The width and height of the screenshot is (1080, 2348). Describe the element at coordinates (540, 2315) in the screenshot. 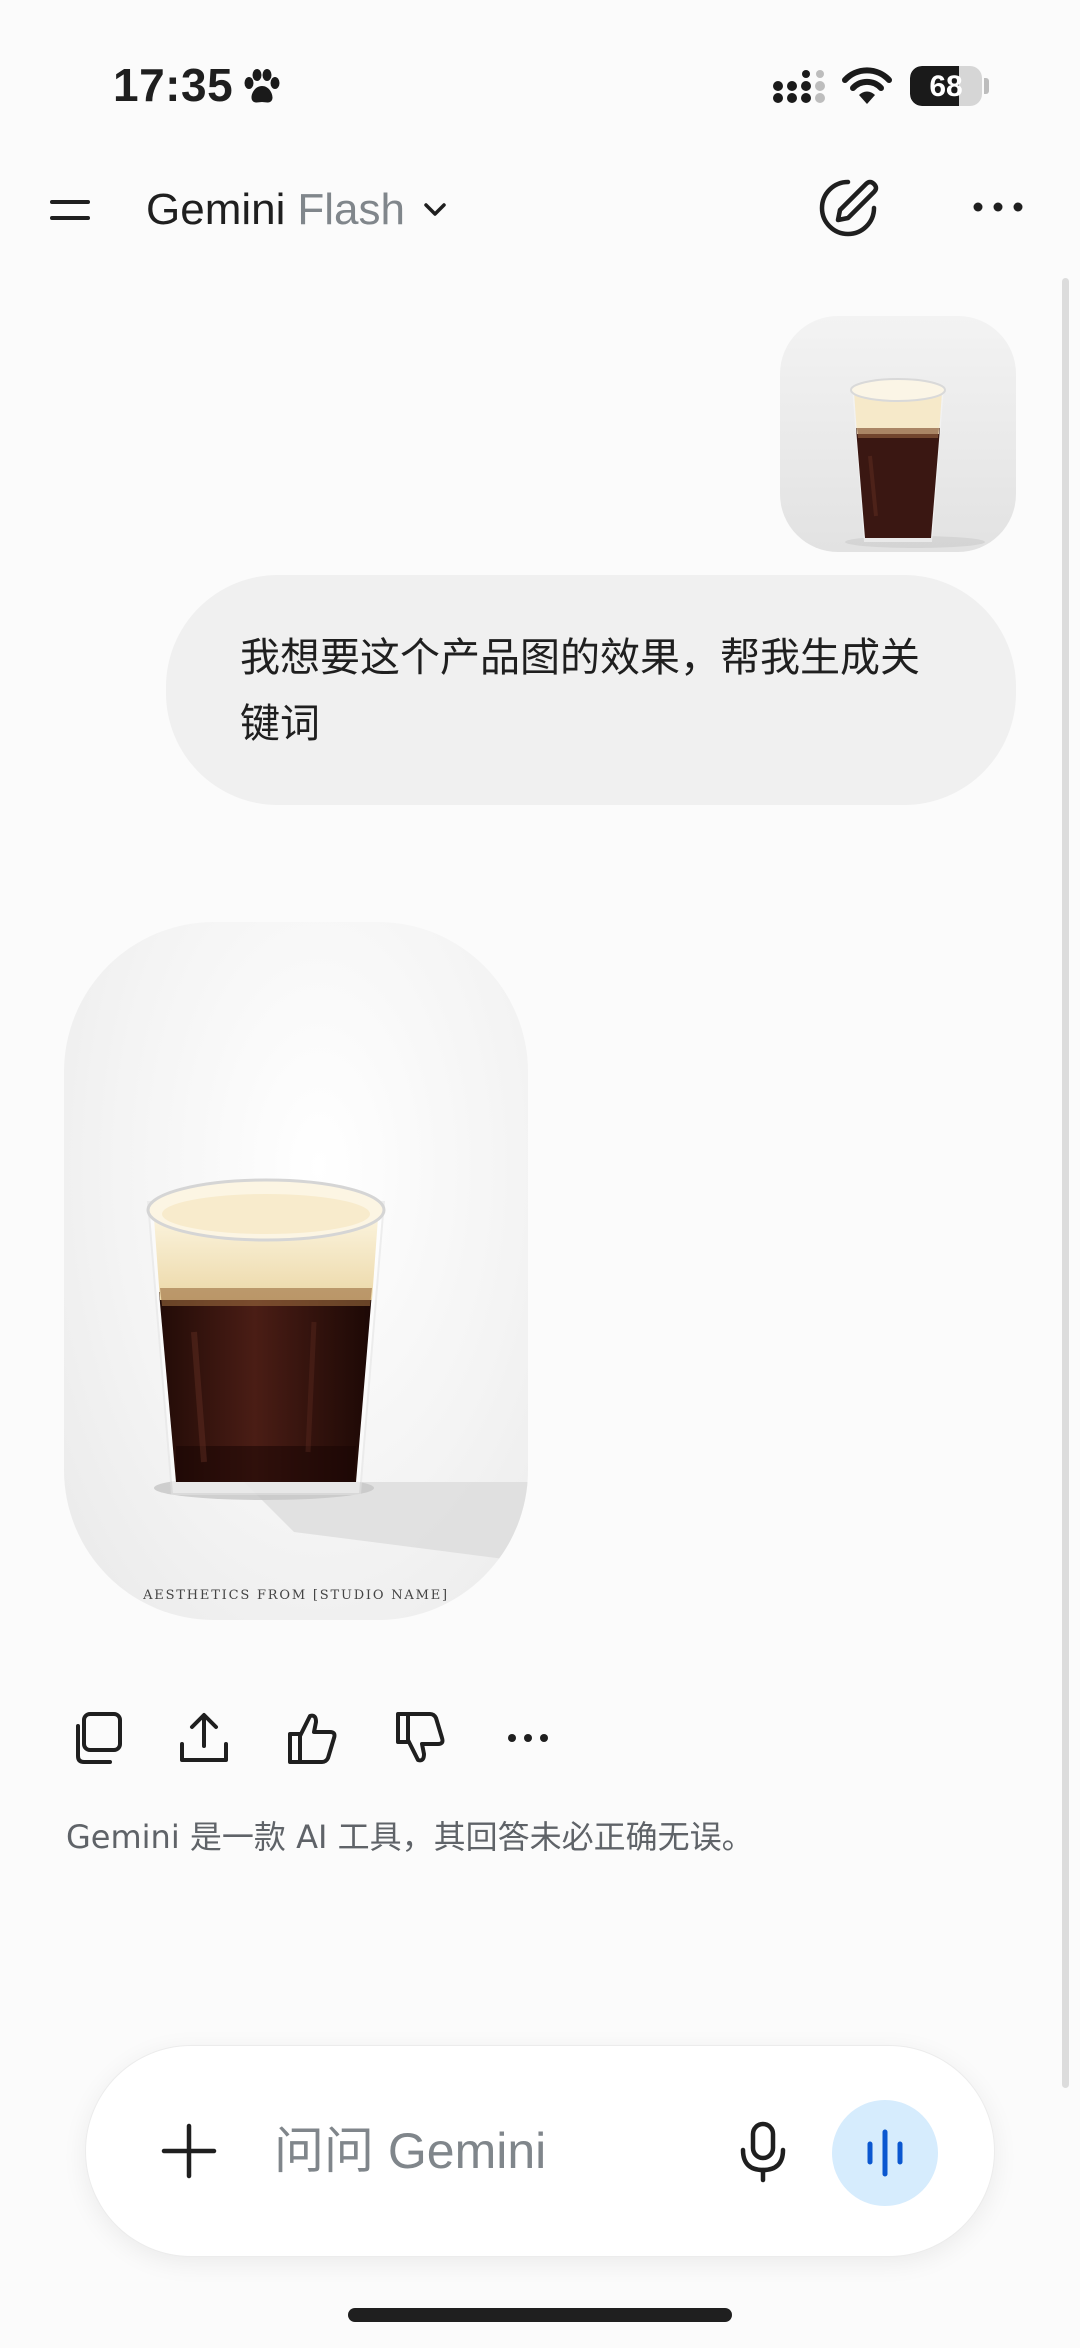

I see `home-indicator` at that location.